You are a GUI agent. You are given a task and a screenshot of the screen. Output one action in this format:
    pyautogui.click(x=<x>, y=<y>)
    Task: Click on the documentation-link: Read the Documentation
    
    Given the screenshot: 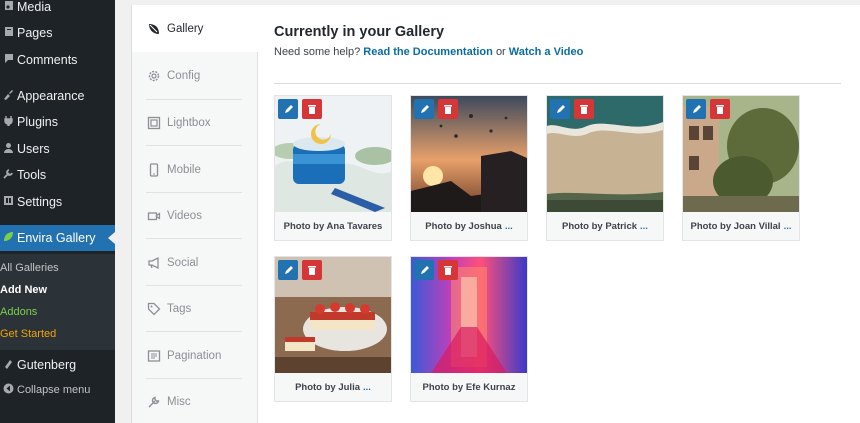 What is the action you would take?
    pyautogui.click(x=428, y=52)
    